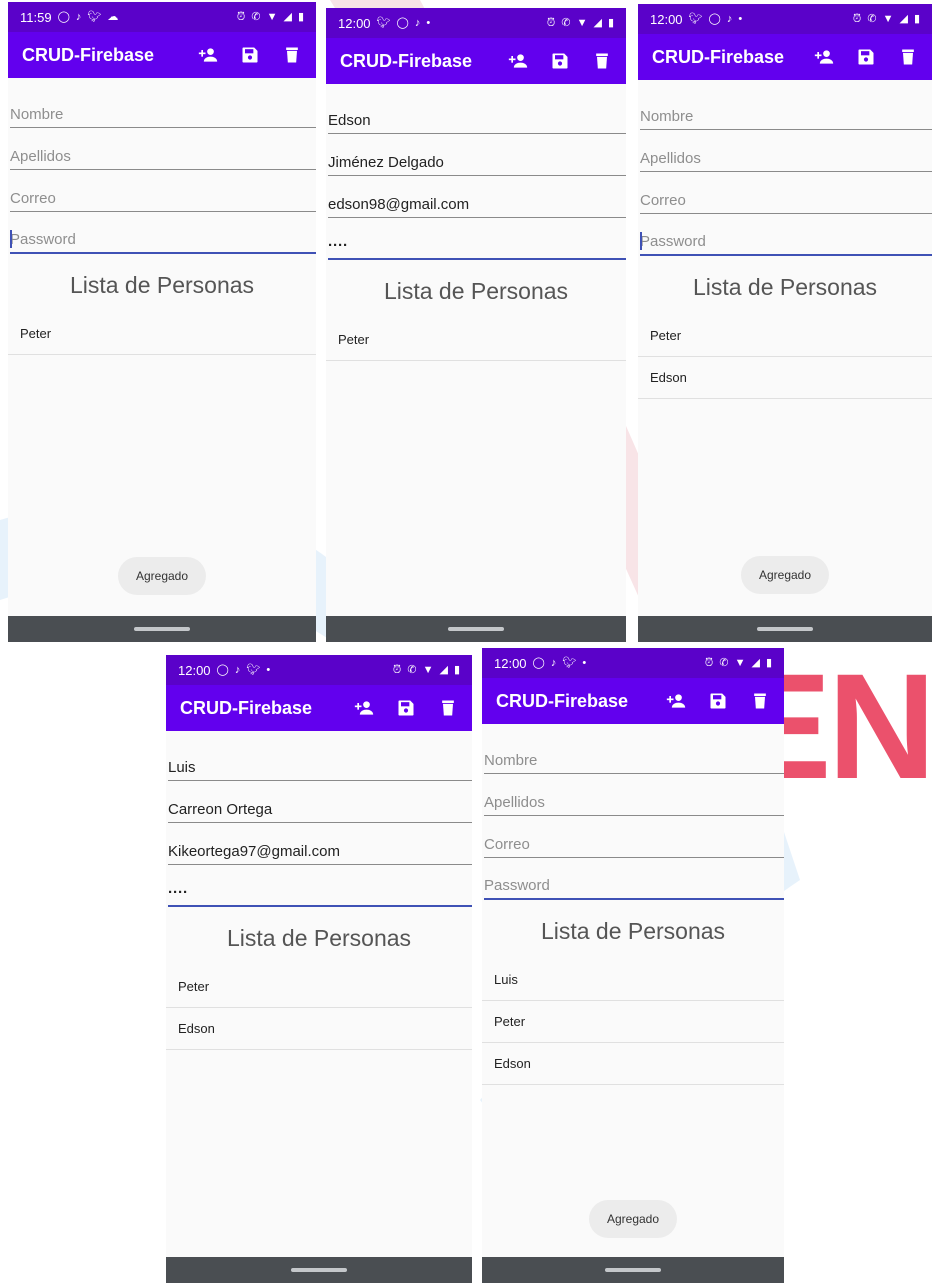 The image size is (932, 1283). Describe the element at coordinates (768, 662) in the screenshot. I see `battery-icon: ▮` at that location.